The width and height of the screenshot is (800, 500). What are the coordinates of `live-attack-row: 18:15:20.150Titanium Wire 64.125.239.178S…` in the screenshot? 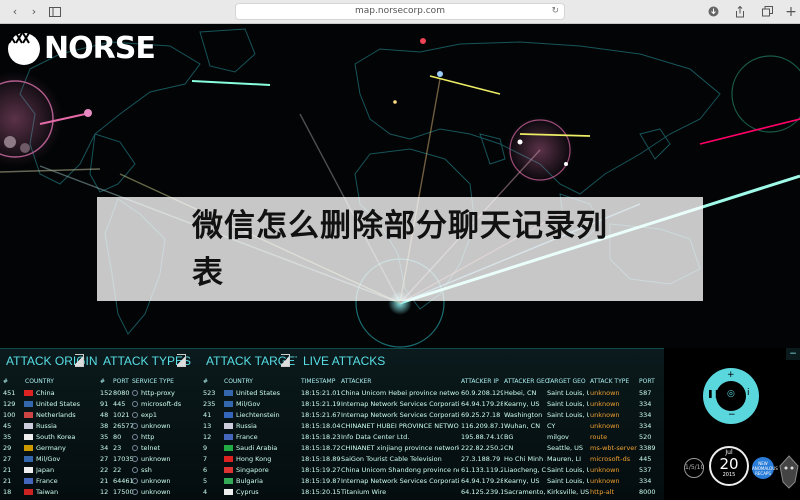 It's located at (480, 491).